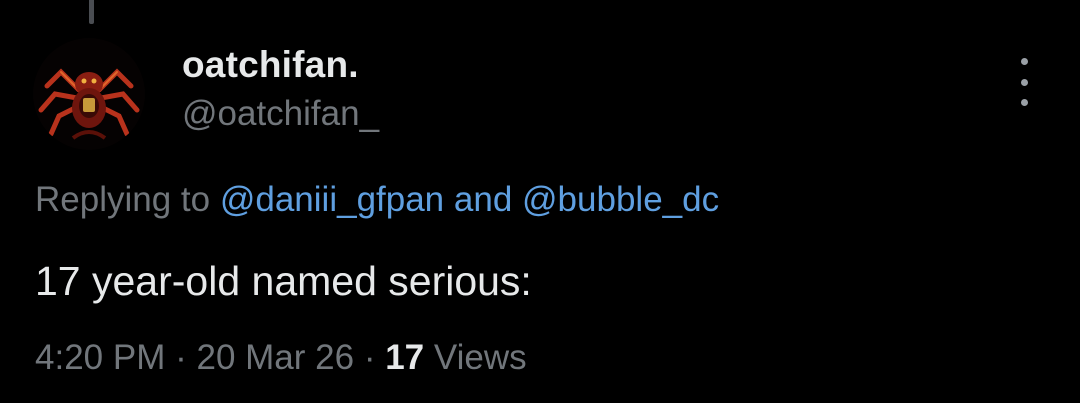  I want to click on replying-to-line: Replying to @daniii_gfpan and @bubble_dc, so click(377, 200).